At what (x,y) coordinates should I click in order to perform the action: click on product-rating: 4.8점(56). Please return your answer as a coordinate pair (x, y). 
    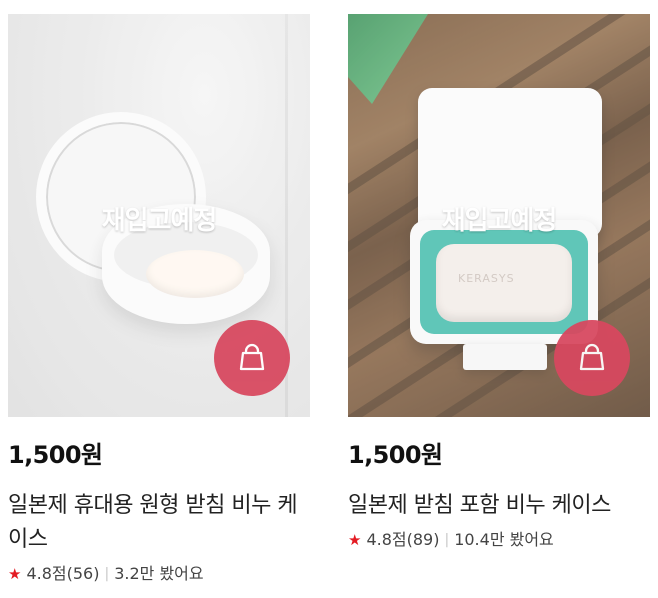
    Looking at the image, I should click on (63, 573).